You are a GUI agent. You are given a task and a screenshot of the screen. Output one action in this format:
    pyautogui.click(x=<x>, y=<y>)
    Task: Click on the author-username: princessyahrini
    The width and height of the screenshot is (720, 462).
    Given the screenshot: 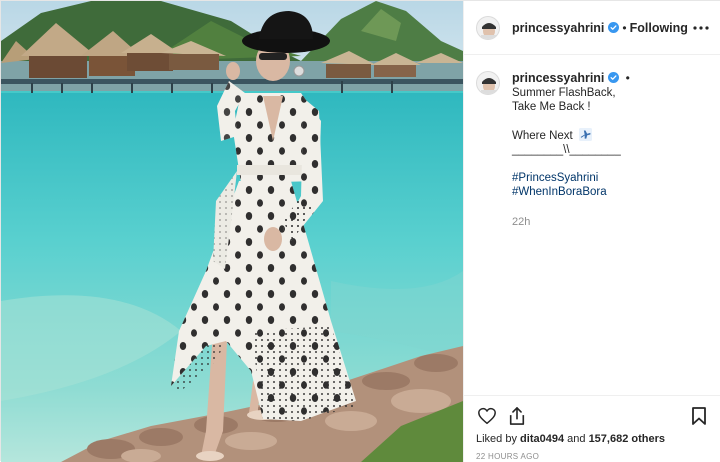 What is the action you would take?
    pyautogui.click(x=558, y=28)
    